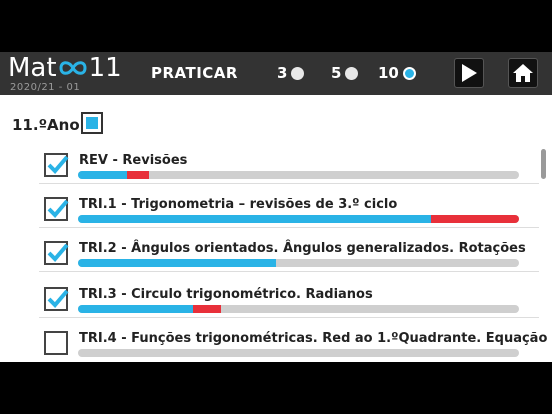  I want to click on topic-row: TRI.3 - Circulo trigonométrico. Radianos, so click(270, 303).